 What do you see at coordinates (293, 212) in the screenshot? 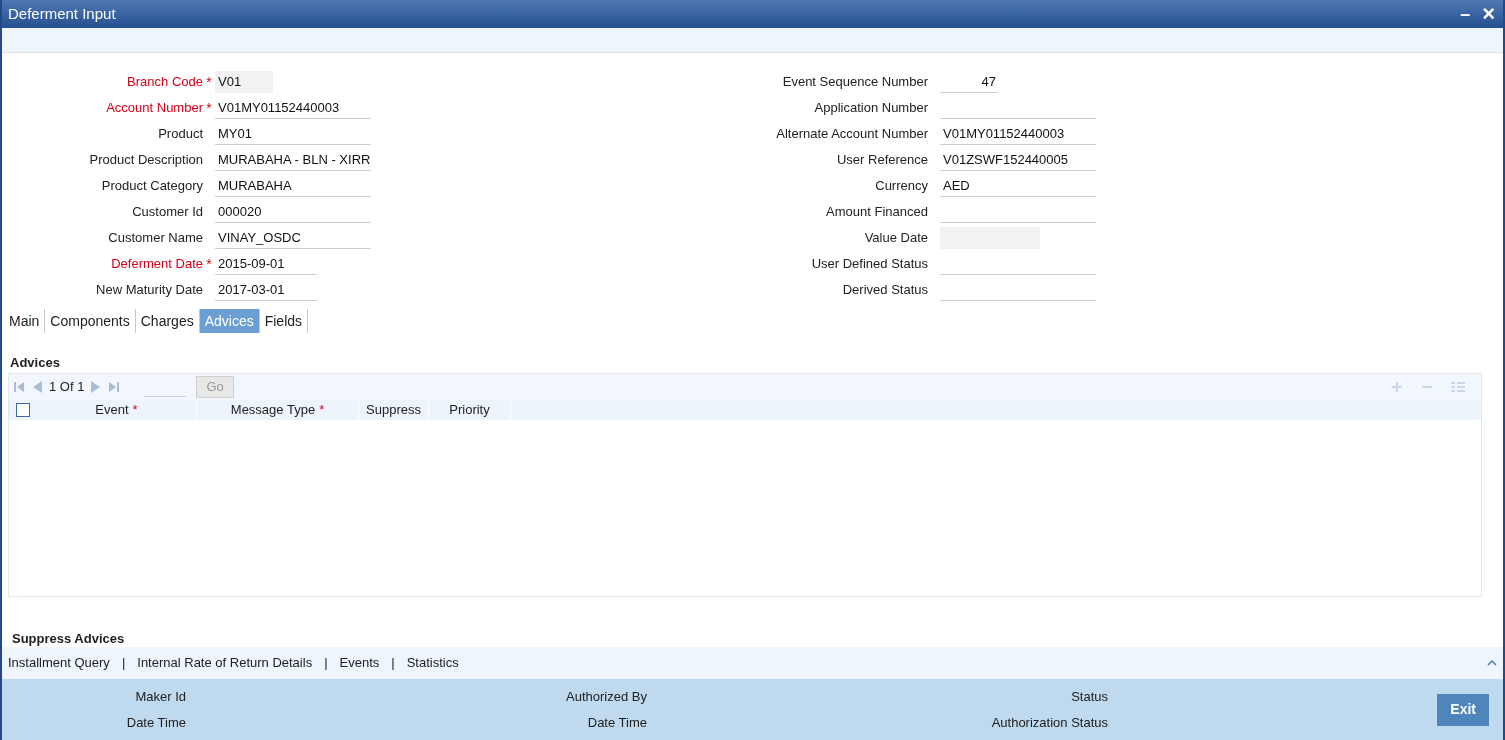
I see `input-field: 000020` at bounding box center [293, 212].